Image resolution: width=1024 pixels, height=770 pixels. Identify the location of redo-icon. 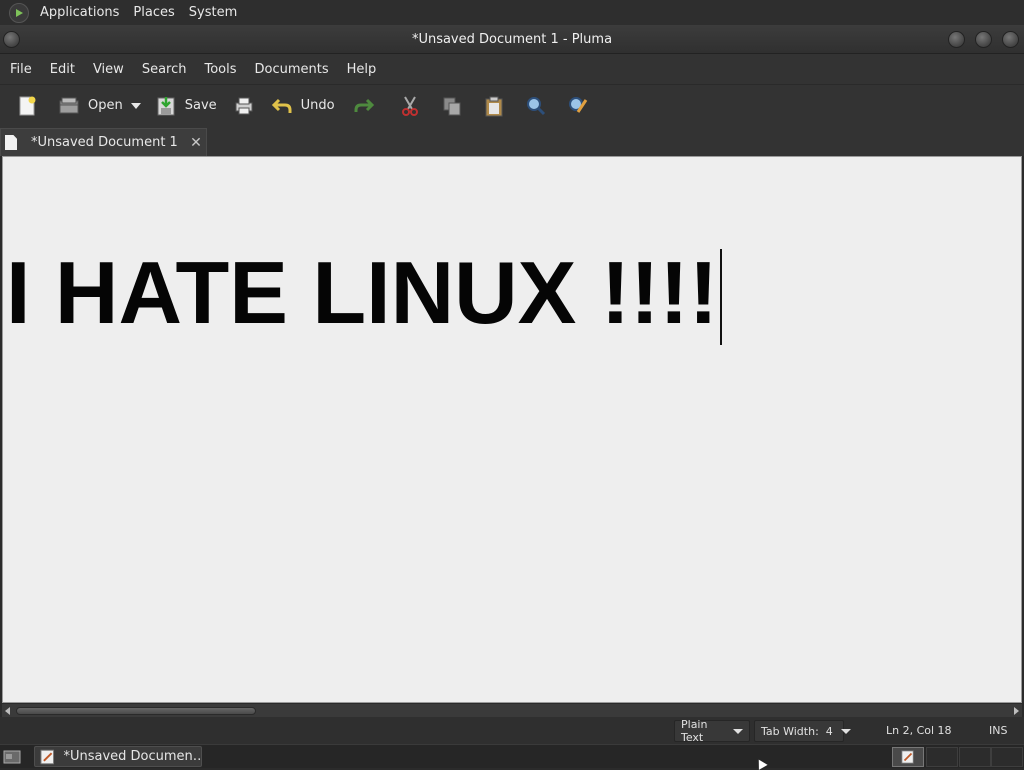
(364, 106).